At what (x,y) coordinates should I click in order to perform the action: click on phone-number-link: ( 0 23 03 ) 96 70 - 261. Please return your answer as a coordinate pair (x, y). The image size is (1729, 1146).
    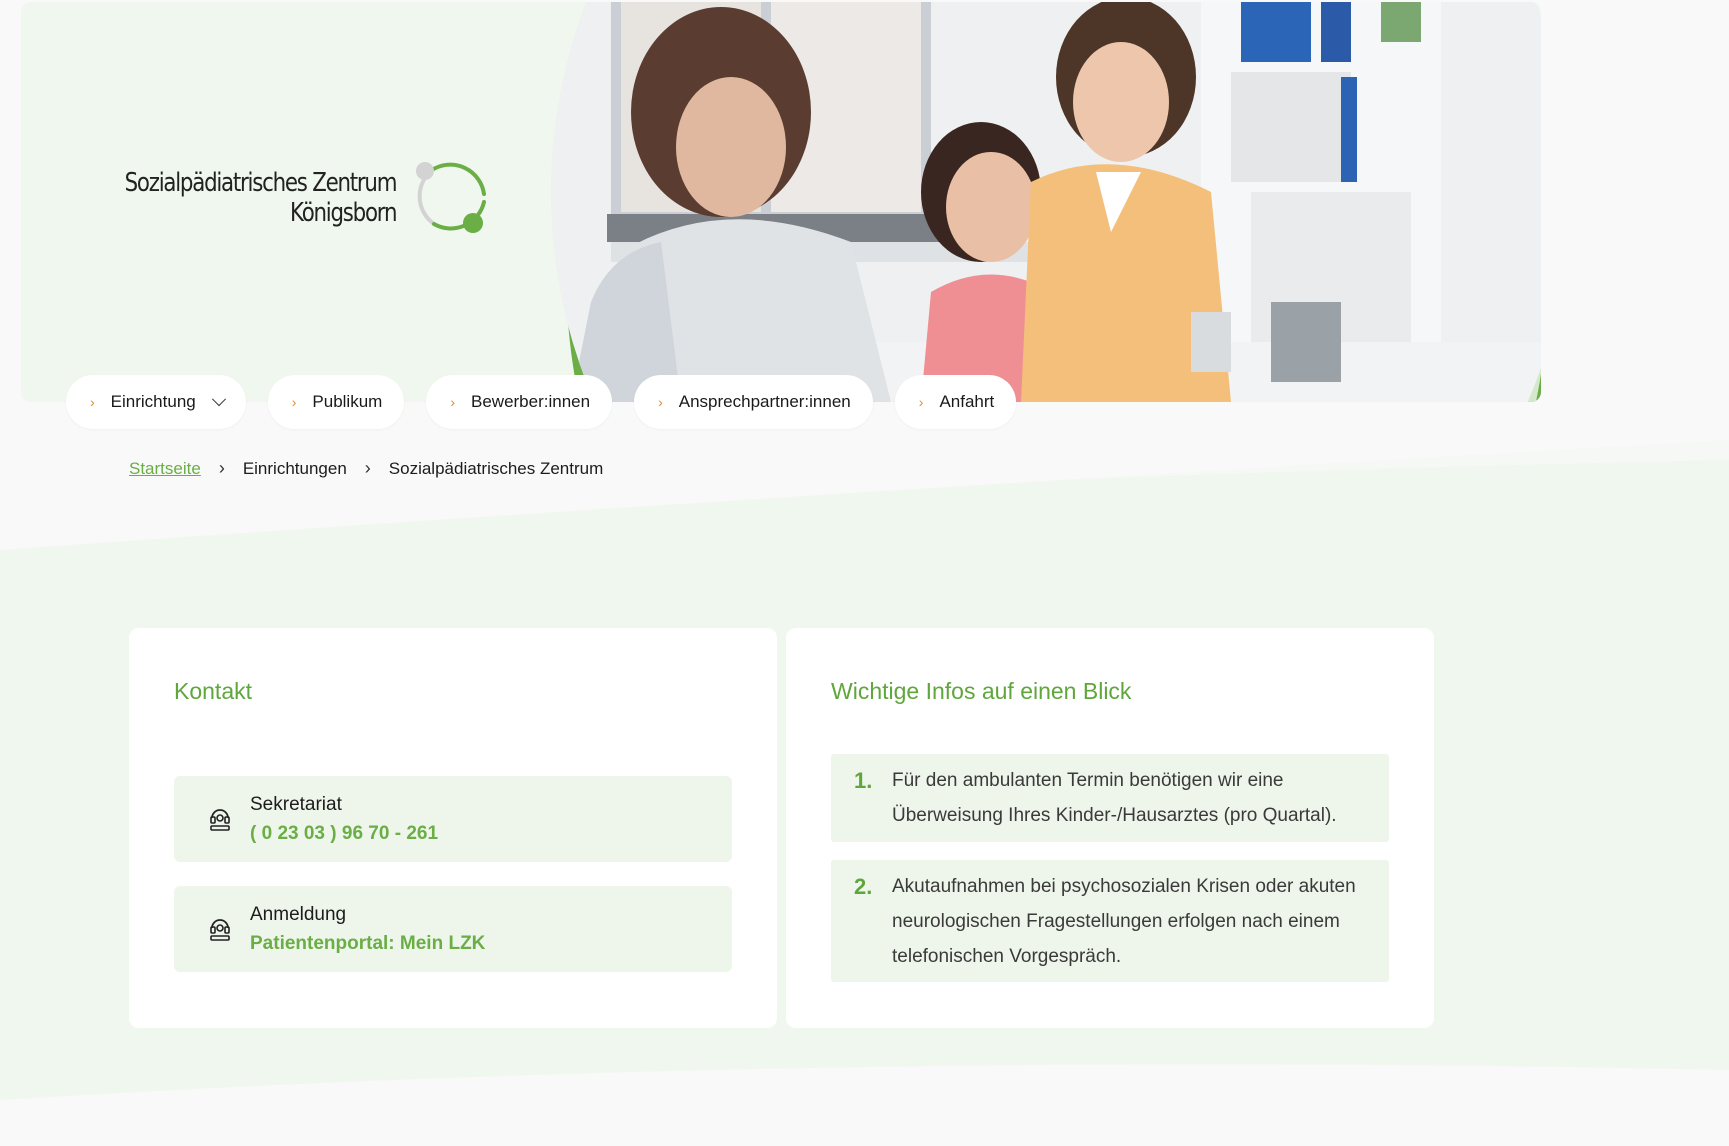
    Looking at the image, I should click on (344, 834).